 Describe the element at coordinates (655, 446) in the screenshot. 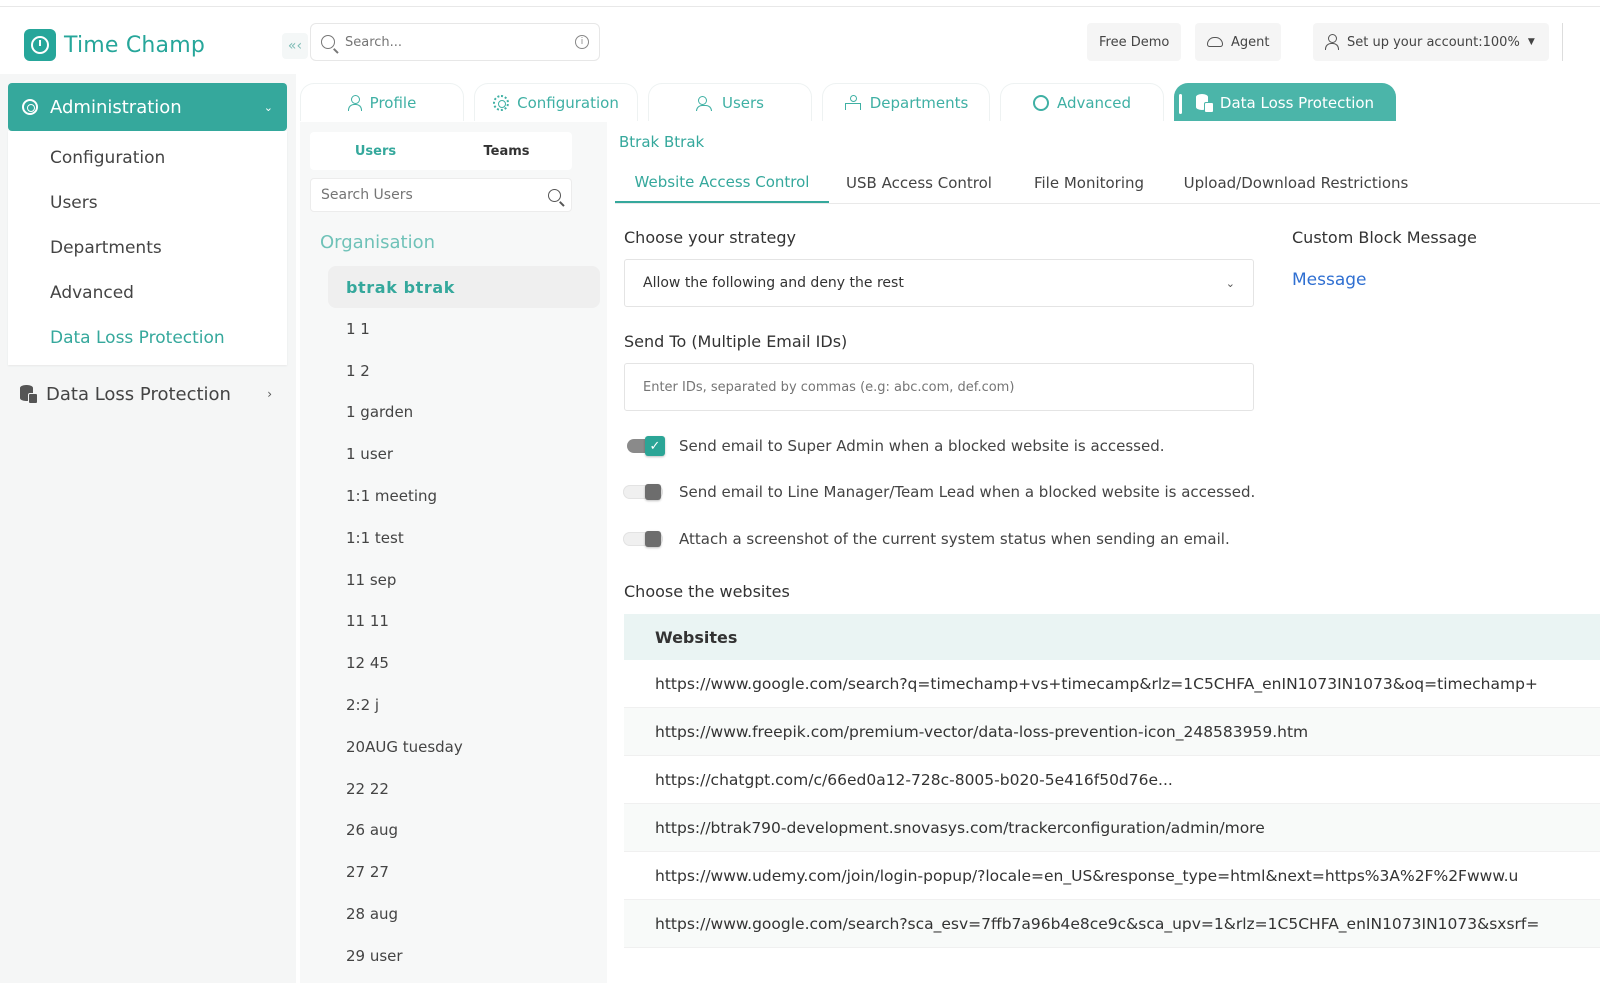

I see `check-icon: ✓` at that location.